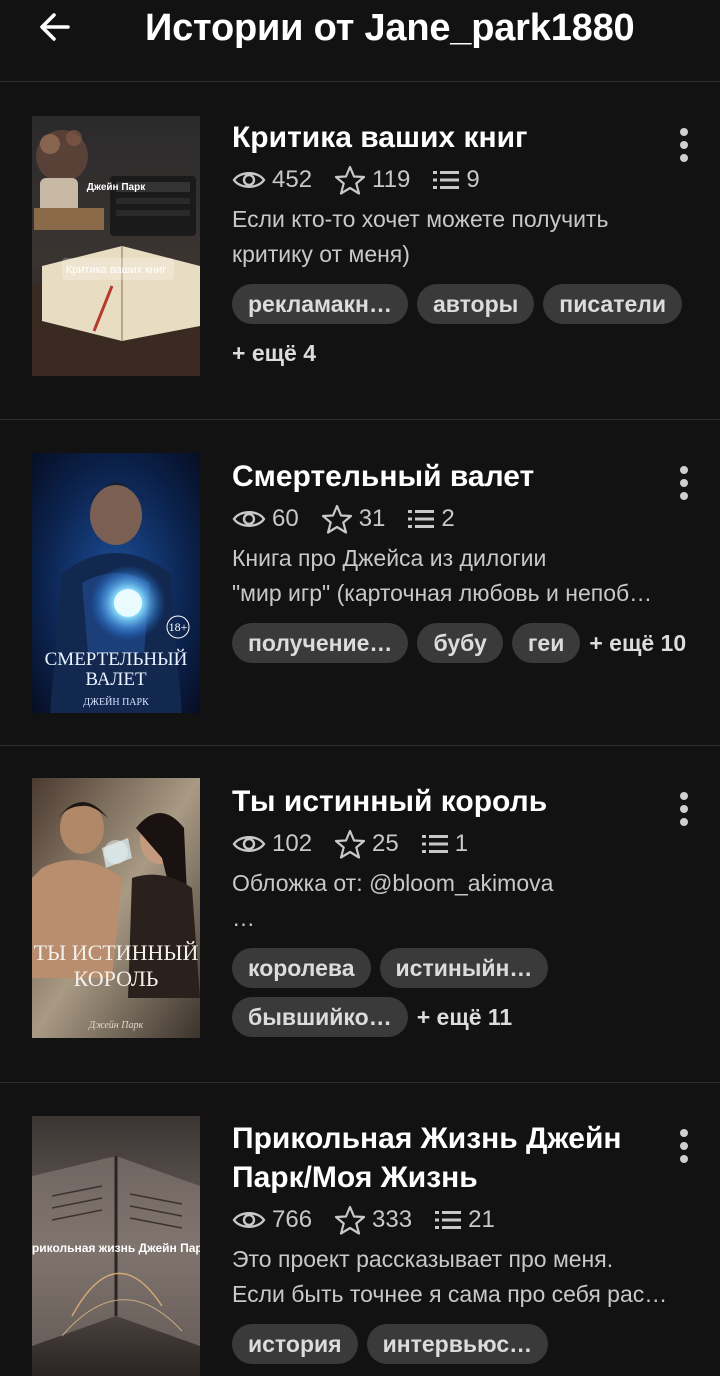 This screenshot has width=720, height=1376. I want to click on cover-title-text: Критика ваших книг, so click(116, 270).